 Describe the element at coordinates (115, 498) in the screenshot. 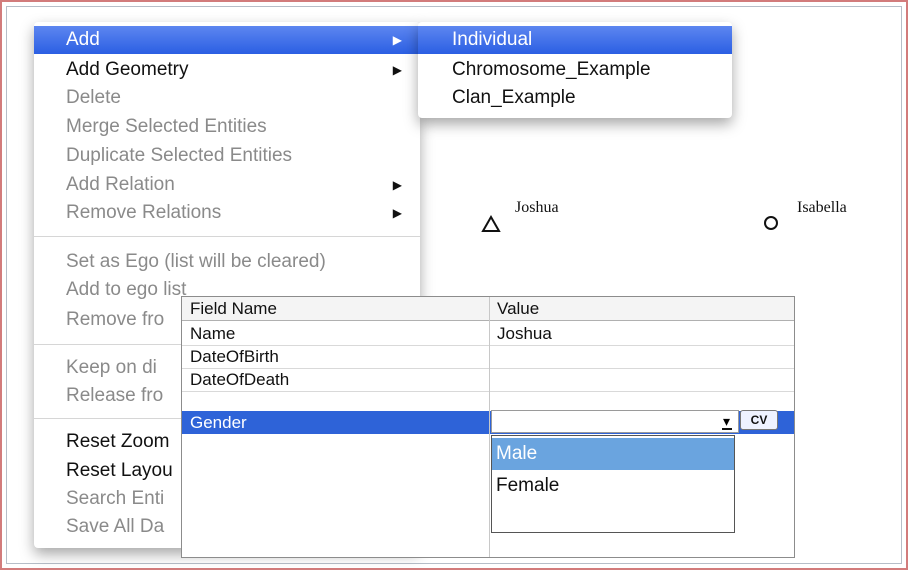

I see `menu-item-label: Search Enti` at that location.